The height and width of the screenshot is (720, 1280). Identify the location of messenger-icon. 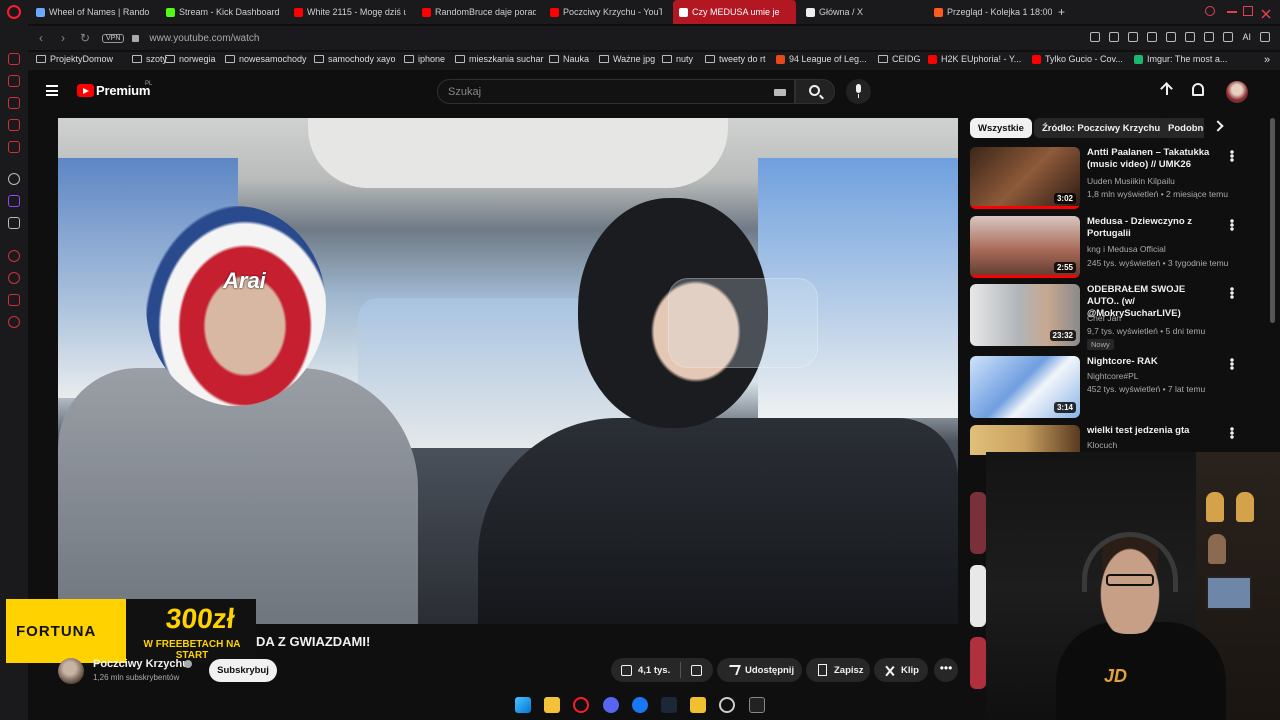
(14, 59).